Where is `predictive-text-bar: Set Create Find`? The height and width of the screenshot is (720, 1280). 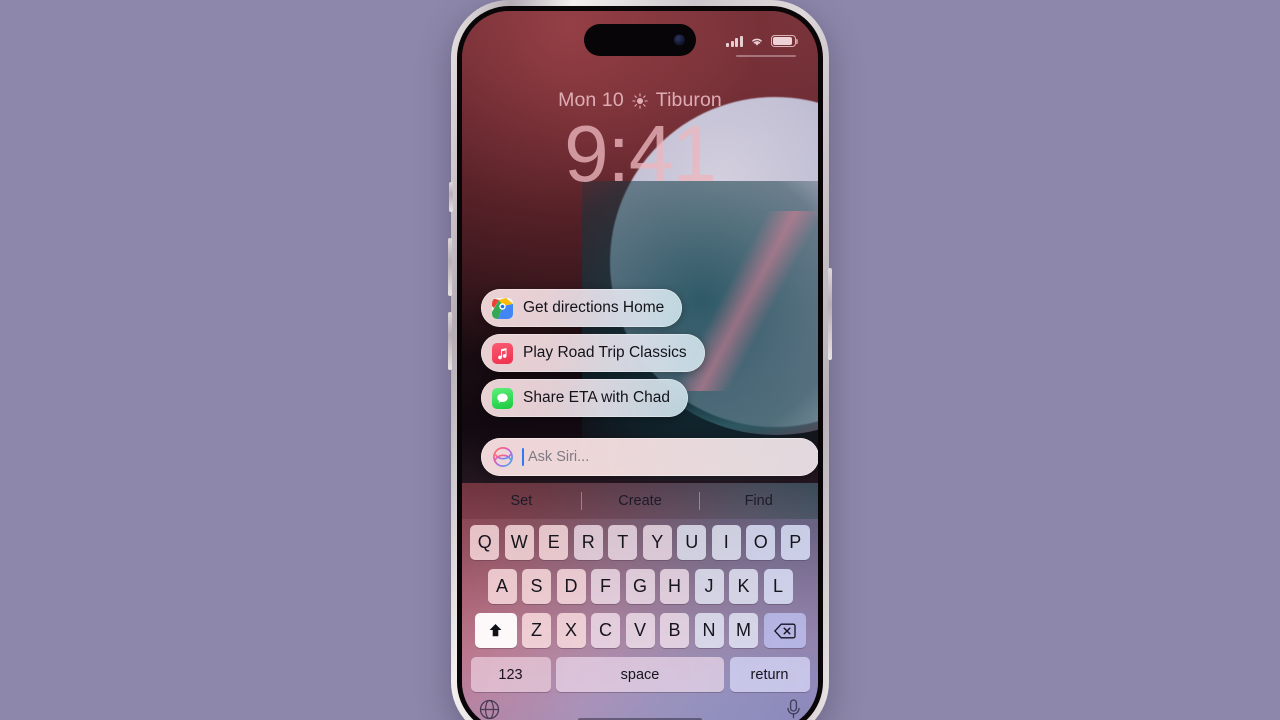
predictive-text-bar: Set Create Find is located at coordinates (640, 501).